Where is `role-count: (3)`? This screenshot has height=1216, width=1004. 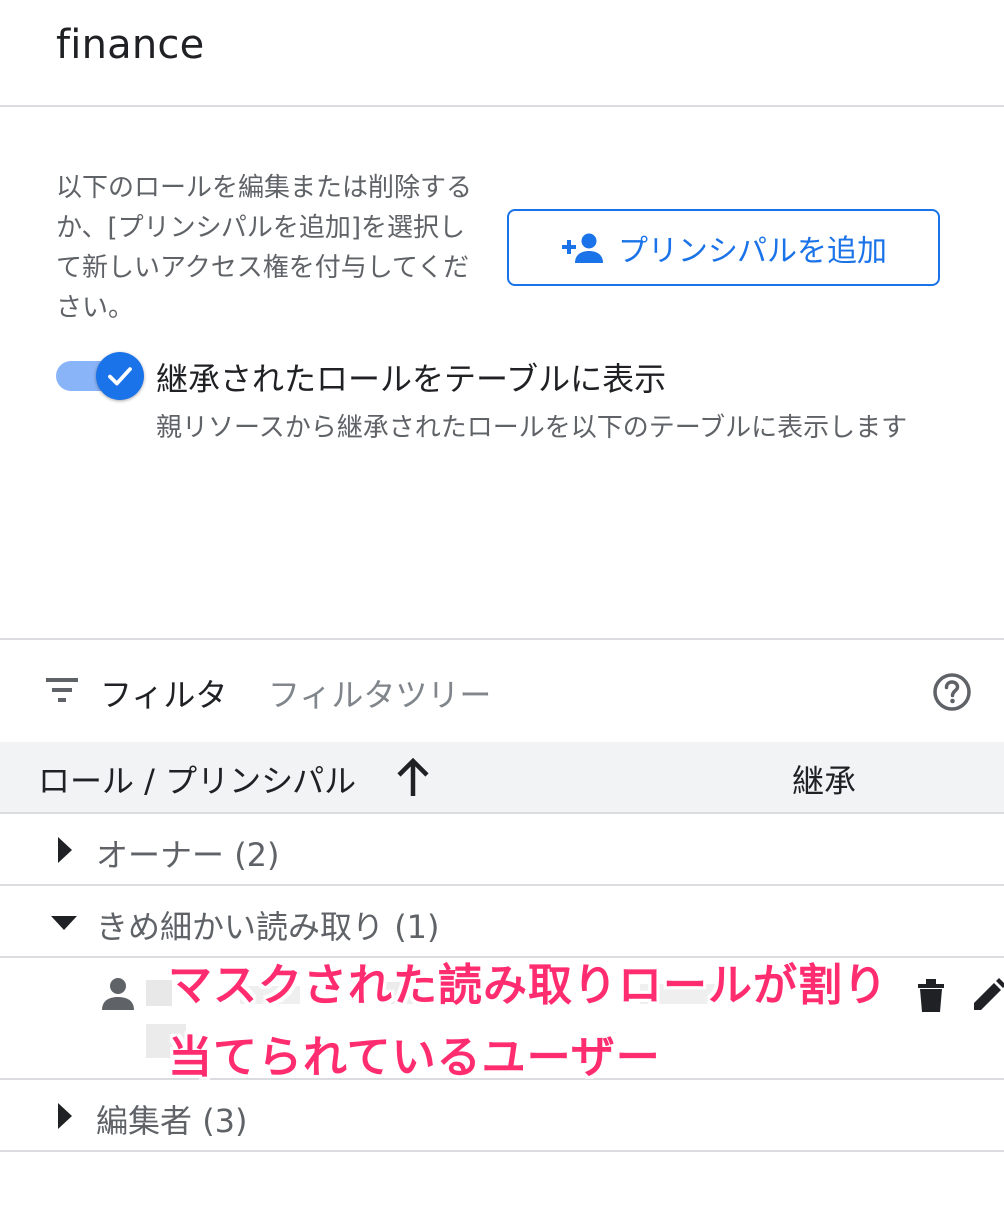
role-count: (3) is located at coordinates (225, 1121).